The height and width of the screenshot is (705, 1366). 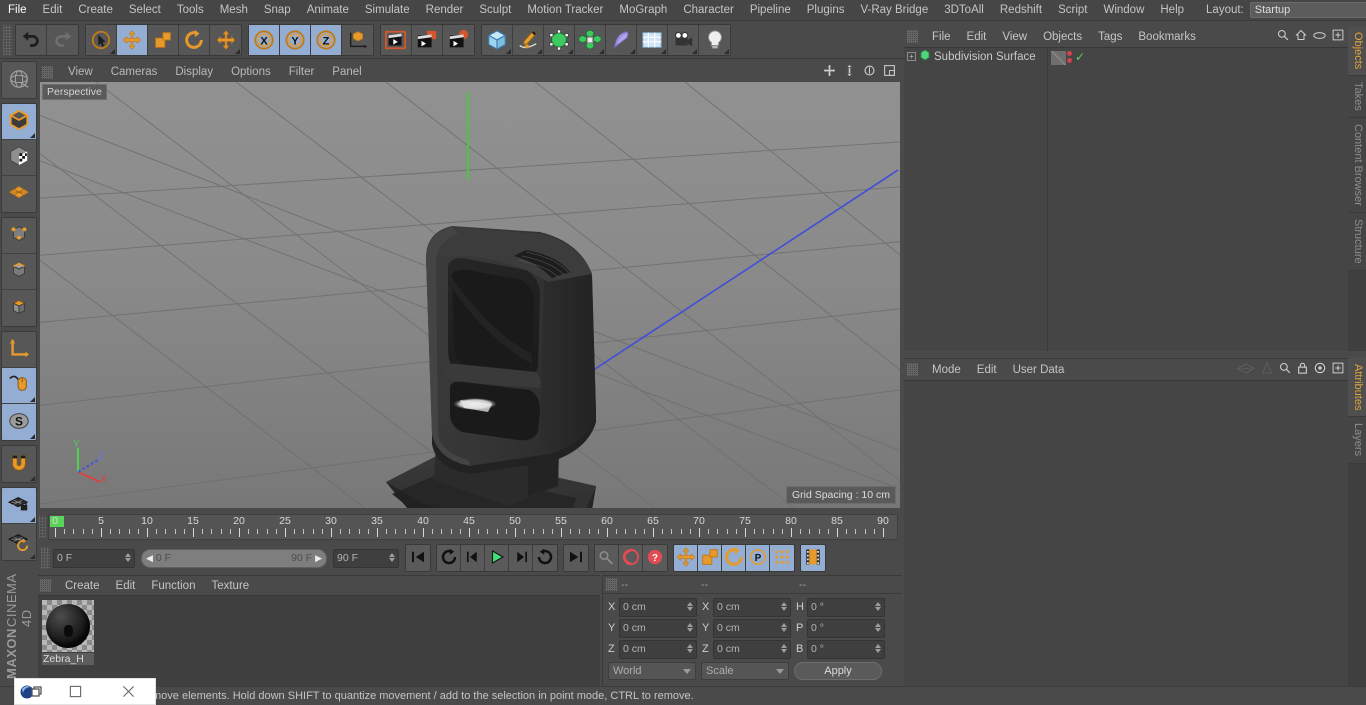 I want to click on keyframe-selection-button: ?, so click(x=655, y=558).